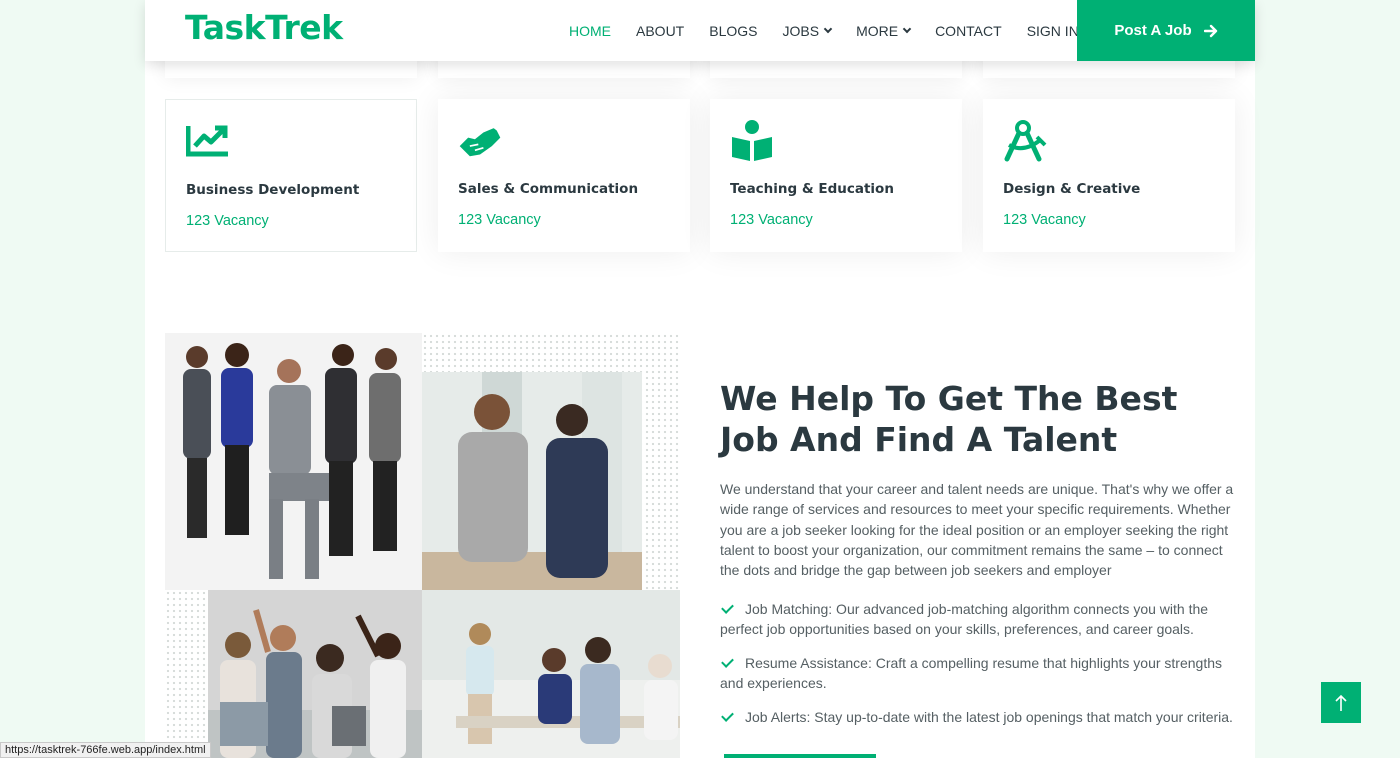 This screenshot has width=1400, height=758. What do you see at coordinates (564, 175) in the screenshot?
I see `category-card: Sales & Communication 123 Vacancy` at bounding box center [564, 175].